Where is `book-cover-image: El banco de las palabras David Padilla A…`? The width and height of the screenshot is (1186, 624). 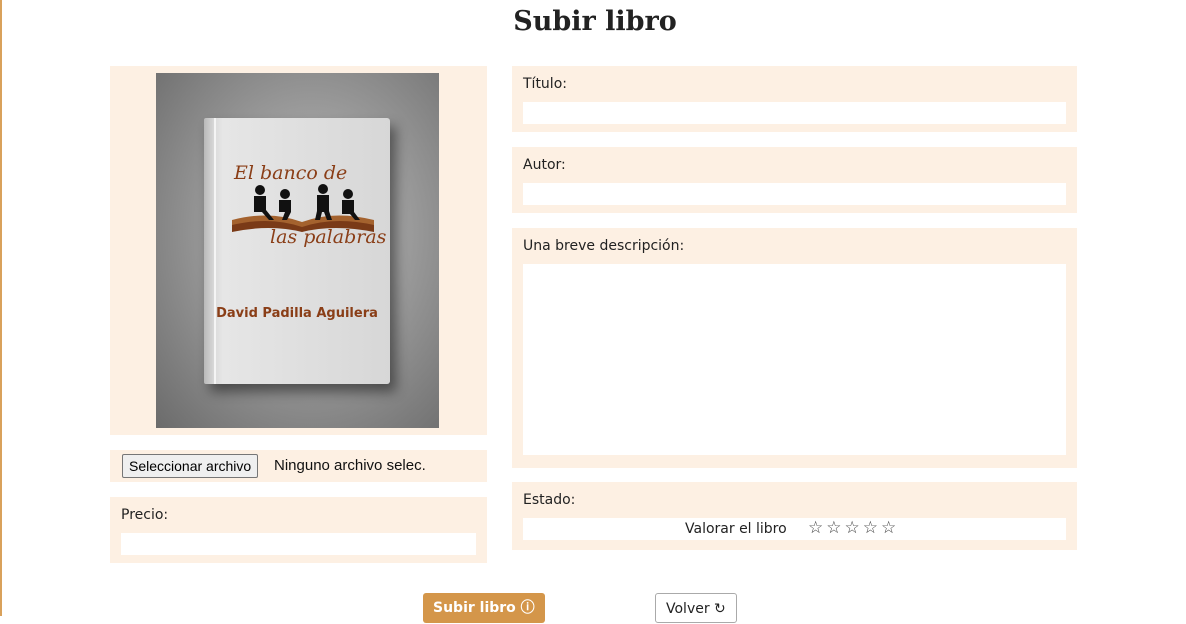
book-cover-image: El banco de las palabras David Padilla A… is located at coordinates (297, 250).